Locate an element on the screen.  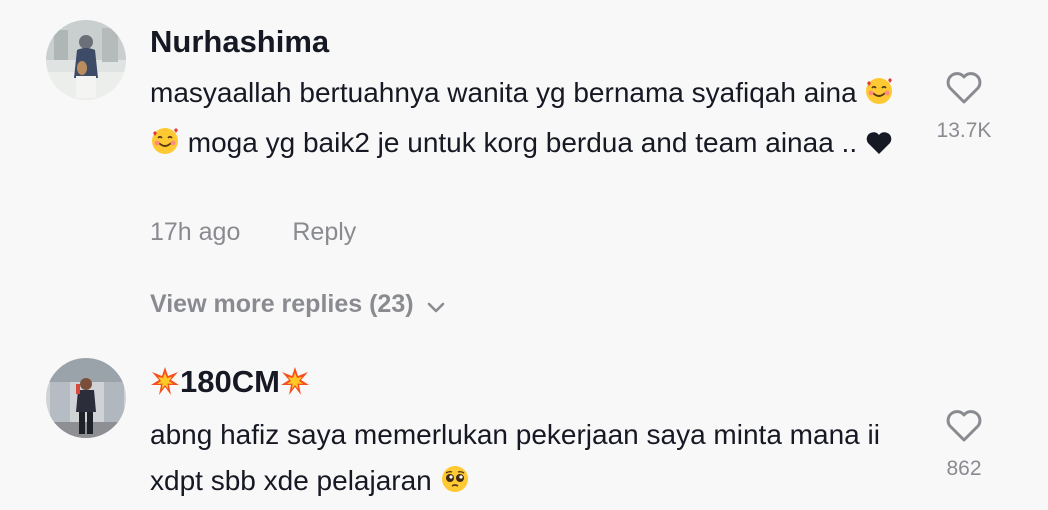
username: 180CM is located at coordinates (230, 384).